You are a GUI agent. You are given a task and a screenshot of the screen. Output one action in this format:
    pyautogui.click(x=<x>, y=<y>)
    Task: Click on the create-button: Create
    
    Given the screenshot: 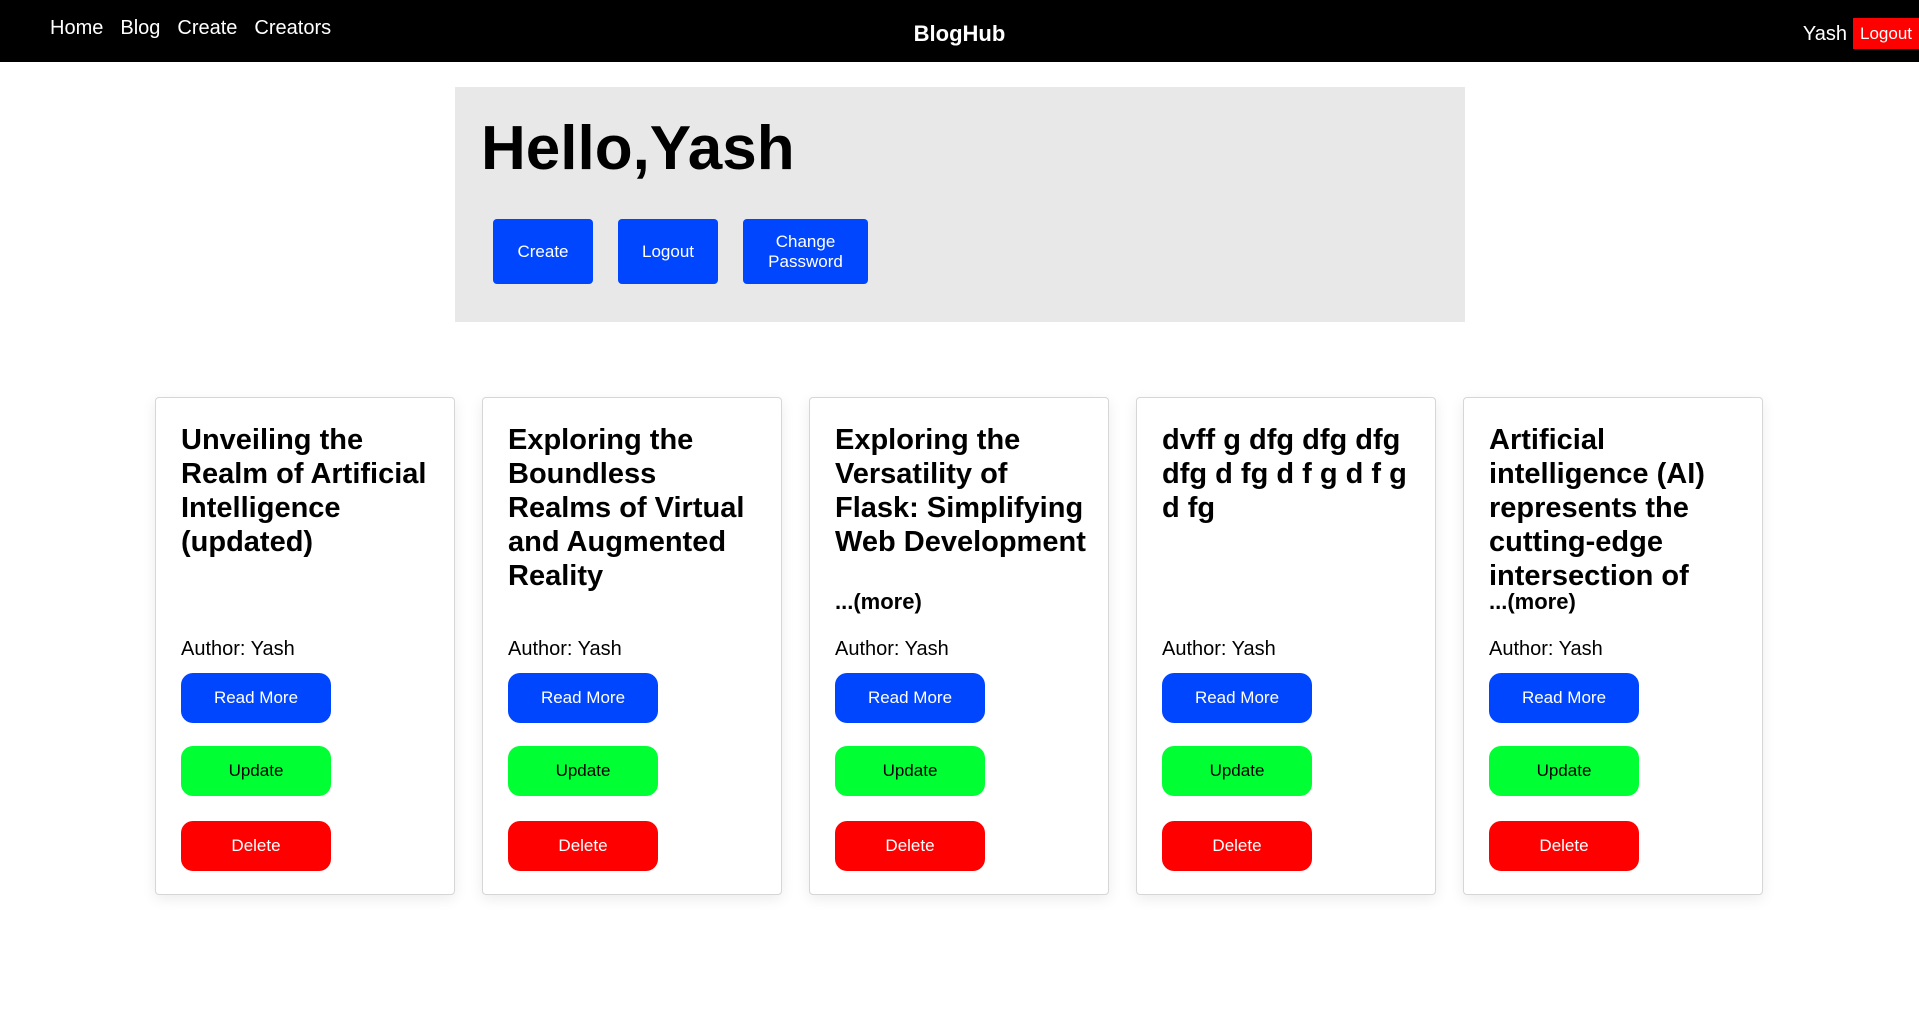 What is the action you would take?
    pyautogui.click(x=543, y=251)
    